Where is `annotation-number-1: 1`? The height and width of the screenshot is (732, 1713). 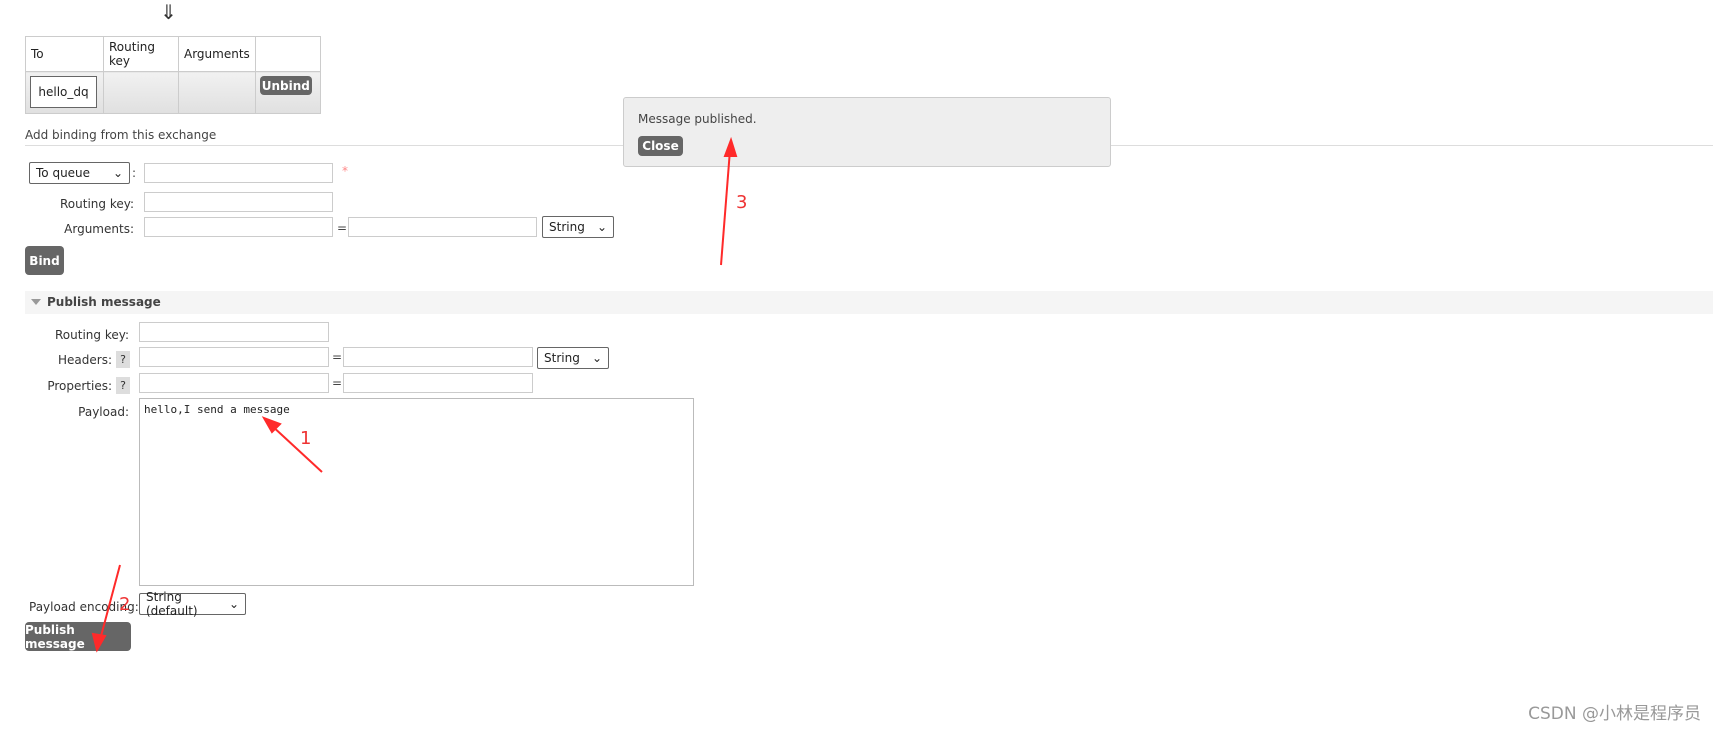 annotation-number-1: 1 is located at coordinates (306, 438).